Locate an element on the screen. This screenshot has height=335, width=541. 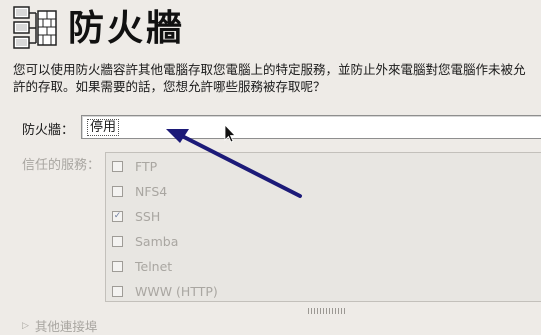
service-item-ssh: ✓ SSH is located at coordinates (136, 216).